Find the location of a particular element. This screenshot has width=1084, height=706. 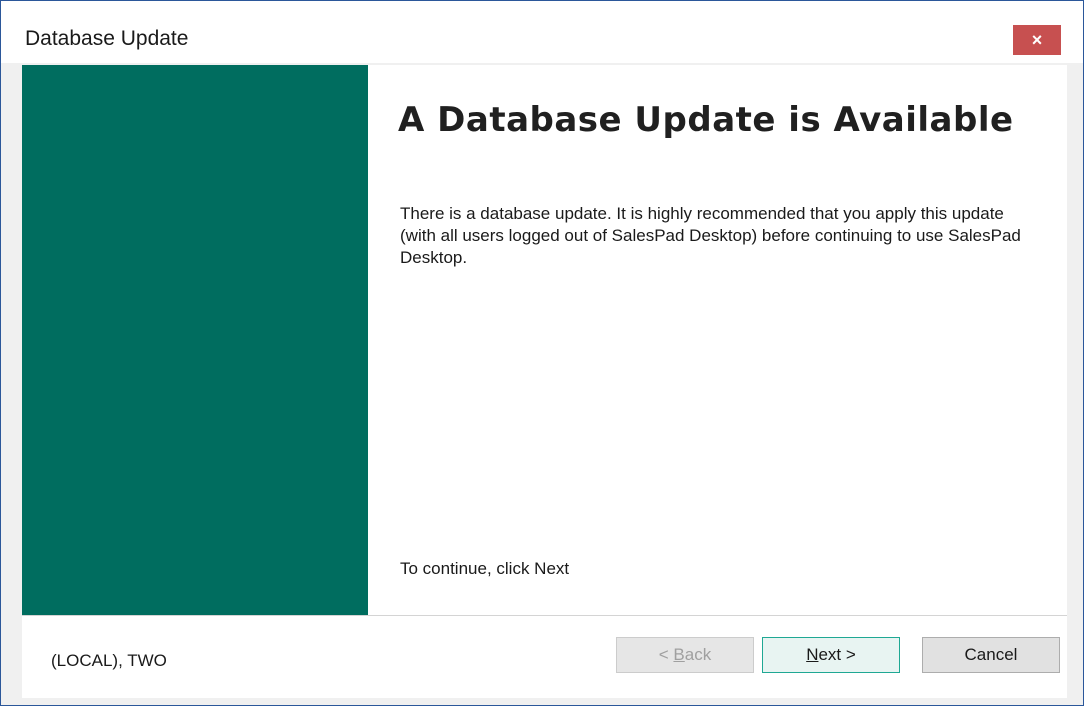

next-mnemonic: N is located at coordinates (812, 654).